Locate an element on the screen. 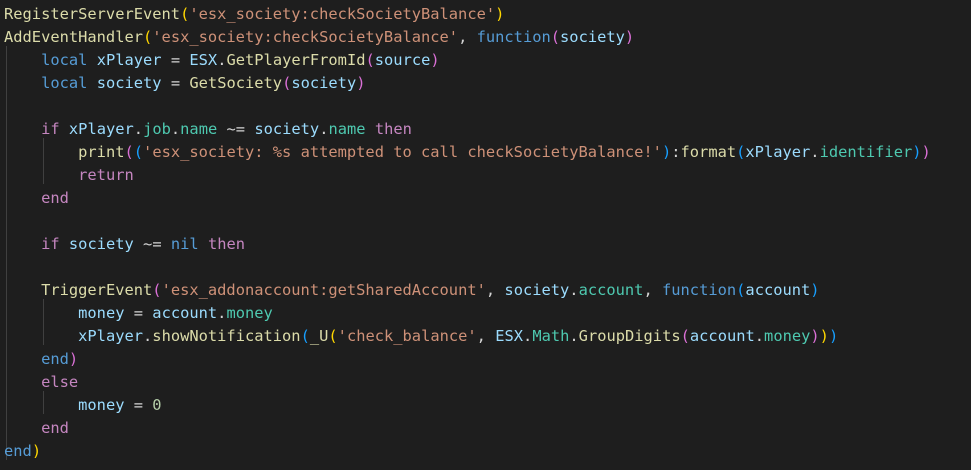 The height and width of the screenshot is (470, 971). code-line-11: if society ~= nil then is located at coordinates (143, 244).